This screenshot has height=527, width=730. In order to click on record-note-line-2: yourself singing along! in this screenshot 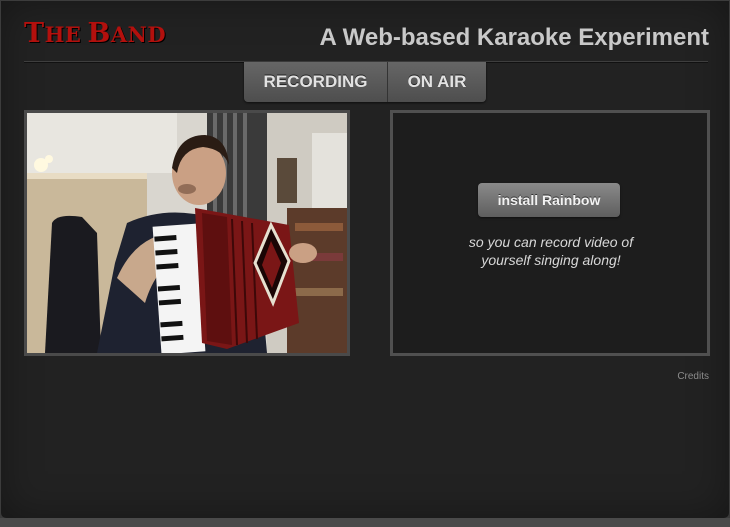, I will do `click(551, 260)`.